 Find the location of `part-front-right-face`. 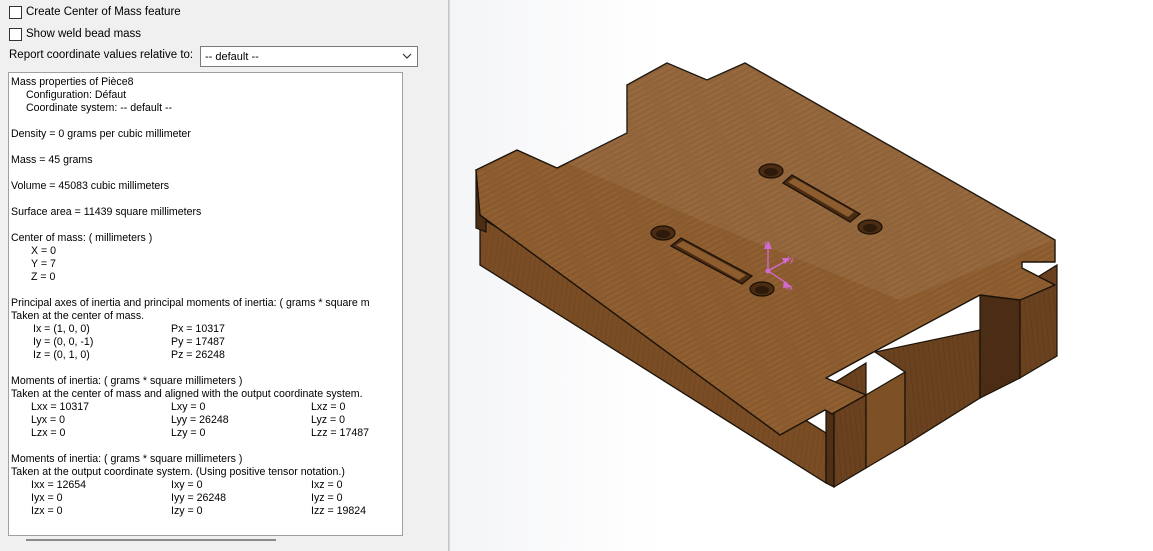

part-front-right-face is located at coordinates (850, 425).